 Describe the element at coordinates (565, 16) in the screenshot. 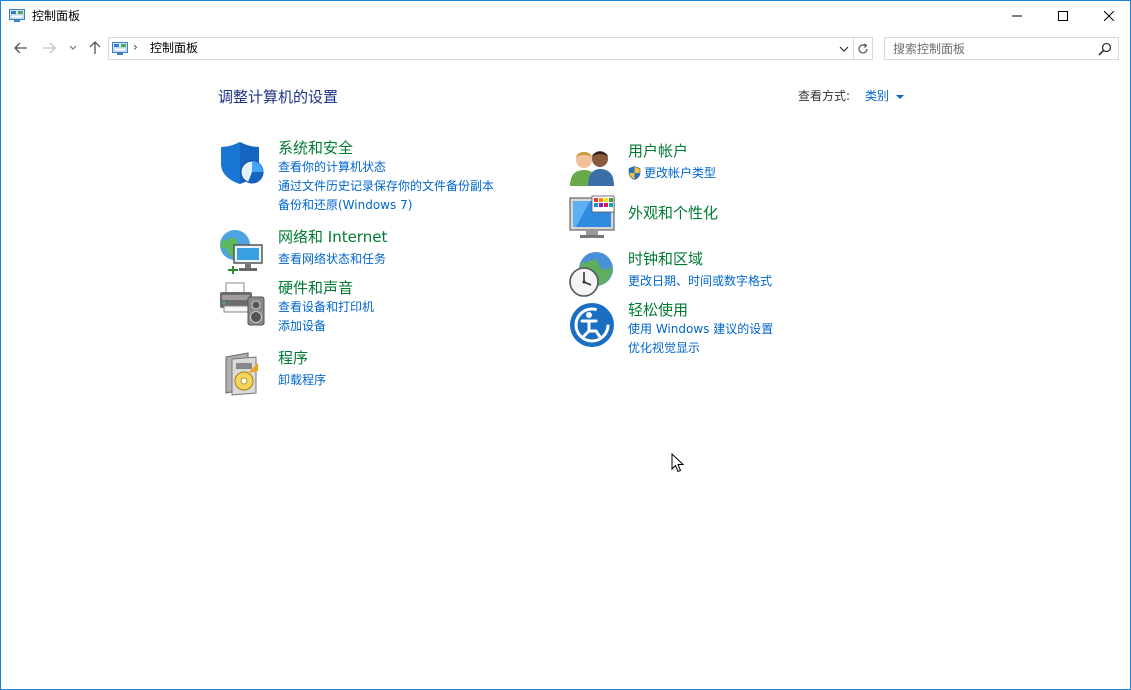

I see `title-bar: 控制面板` at that location.